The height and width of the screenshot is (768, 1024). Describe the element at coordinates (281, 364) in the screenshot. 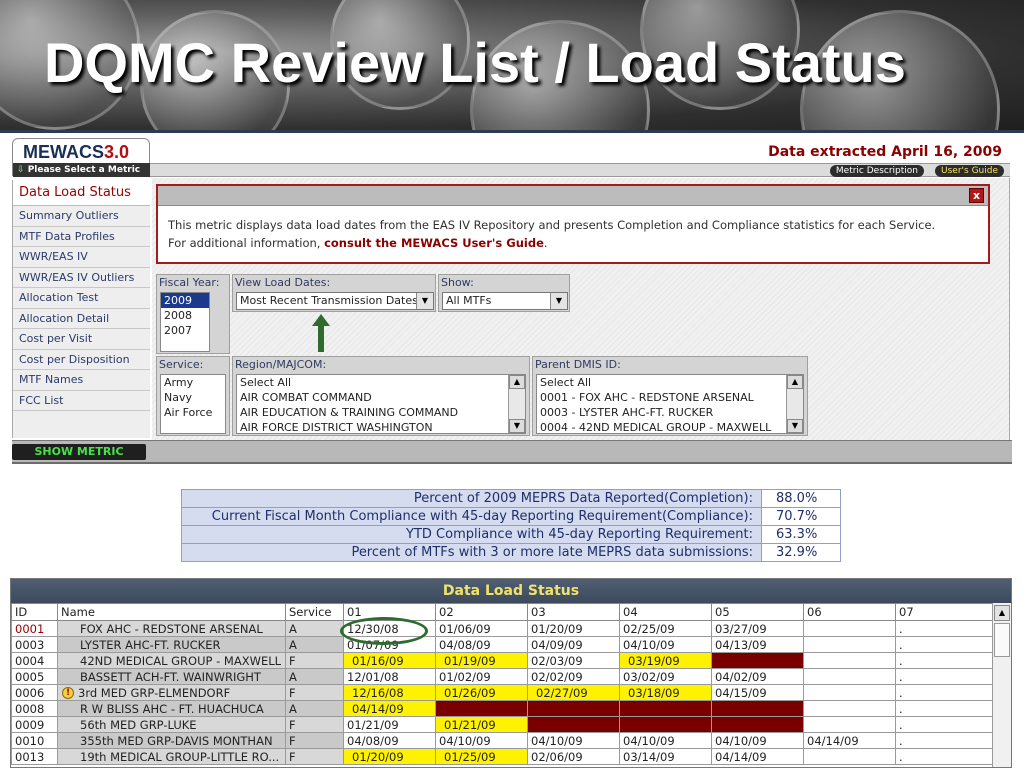

I see `region-label: Region/MAJCOM:` at that location.